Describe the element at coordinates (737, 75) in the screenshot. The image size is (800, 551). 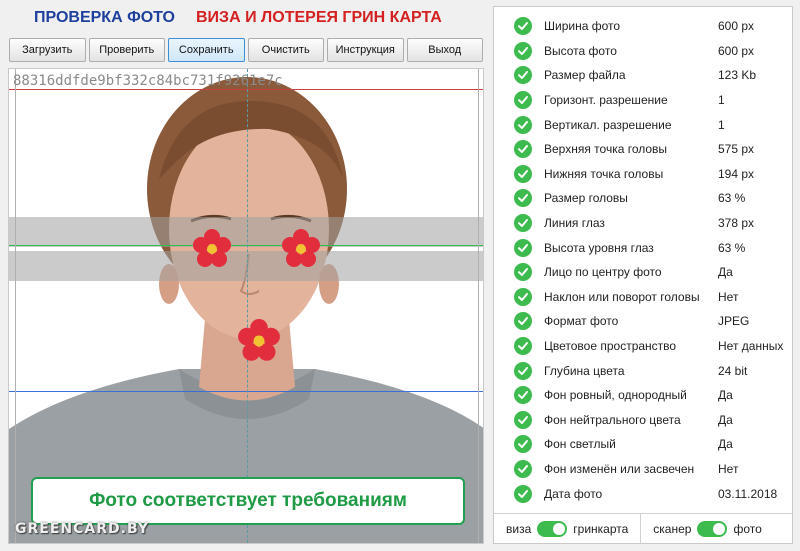
I see `check-value: 123 Kb` at that location.